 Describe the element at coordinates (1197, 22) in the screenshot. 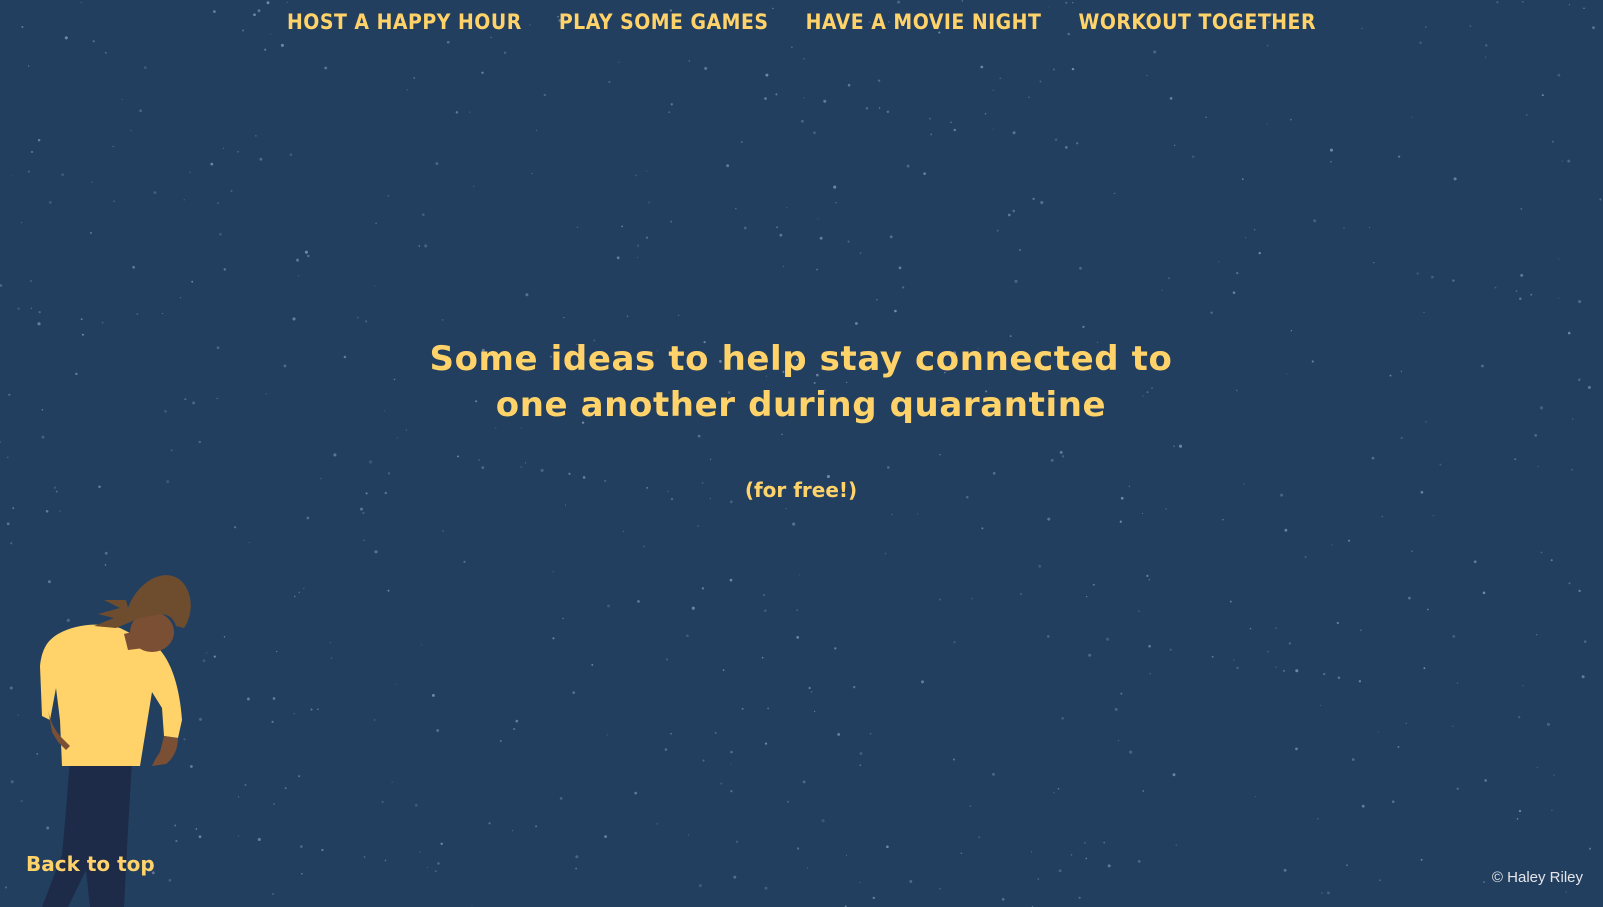

I see `nav-link-workout-together: WORKOUT TOGETHER` at that location.